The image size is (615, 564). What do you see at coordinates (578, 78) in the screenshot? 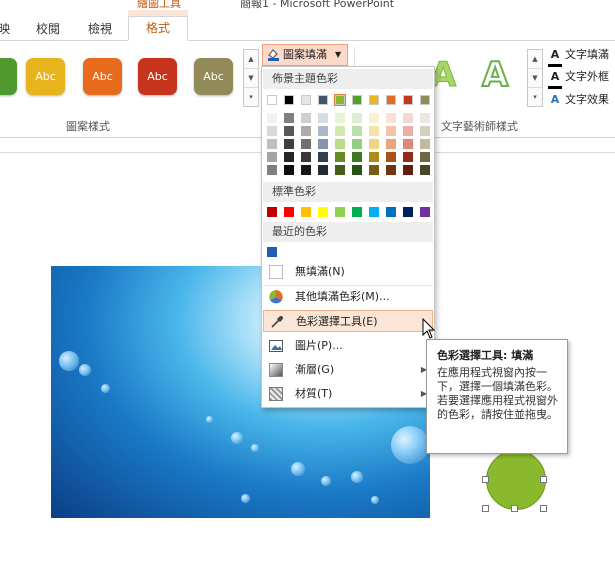
I see `text-outline-button: A 文字外框` at bounding box center [578, 78].